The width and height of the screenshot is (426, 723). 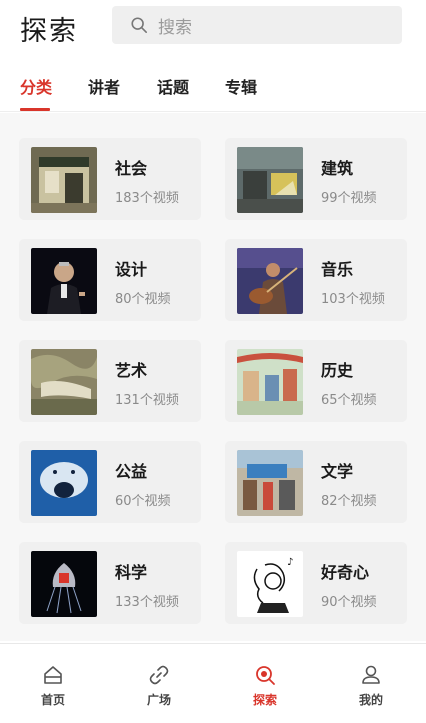 What do you see at coordinates (270, 180) in the screenshot?
I see `architecture-thumbnail` at bounding box center [270, 180].